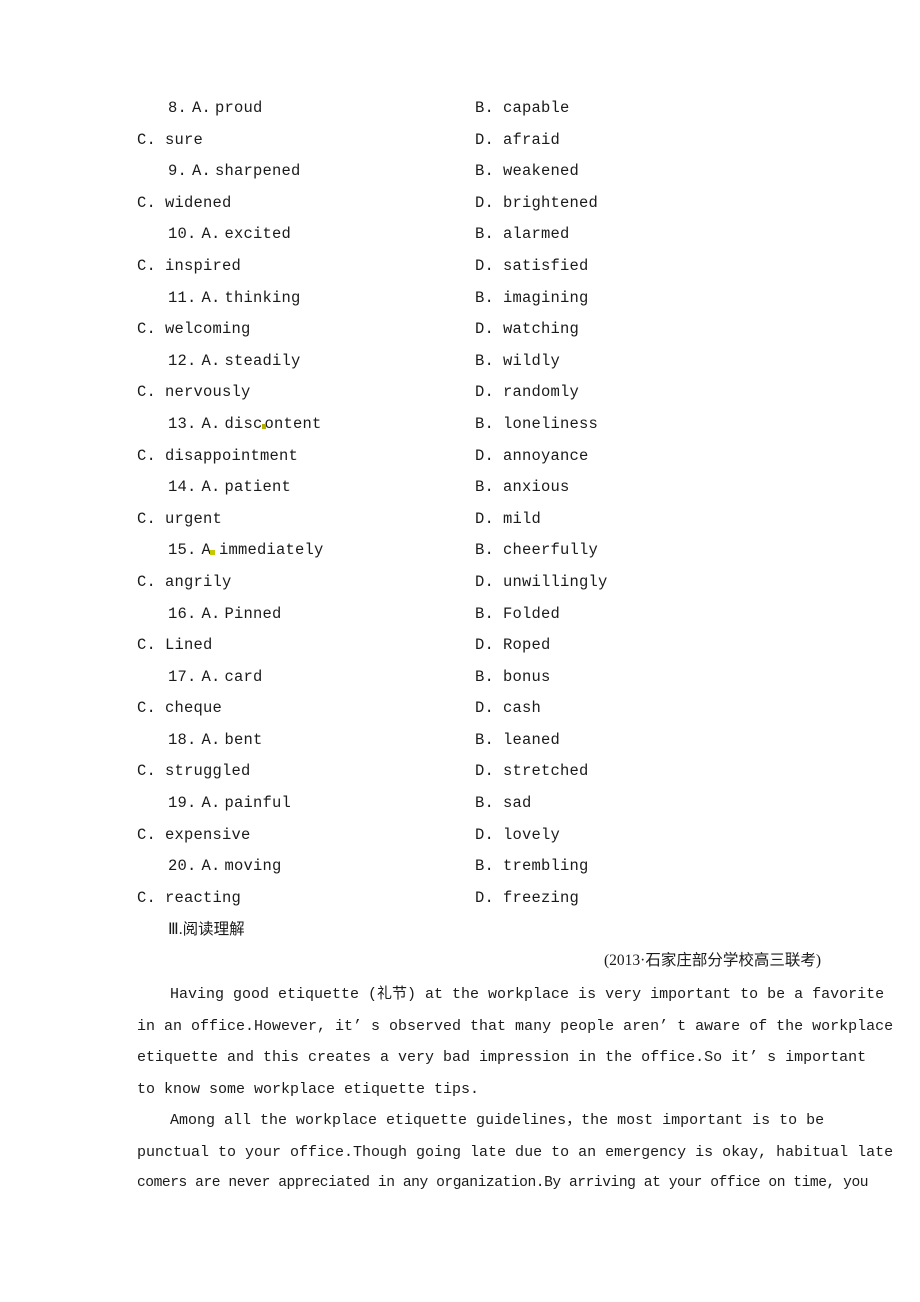 The image size is (920, 1302). What do you see at coordinates (522, 235) in the screenshot?
I see `option-b-10: B. alarmed` at bounding box center [522, 235].